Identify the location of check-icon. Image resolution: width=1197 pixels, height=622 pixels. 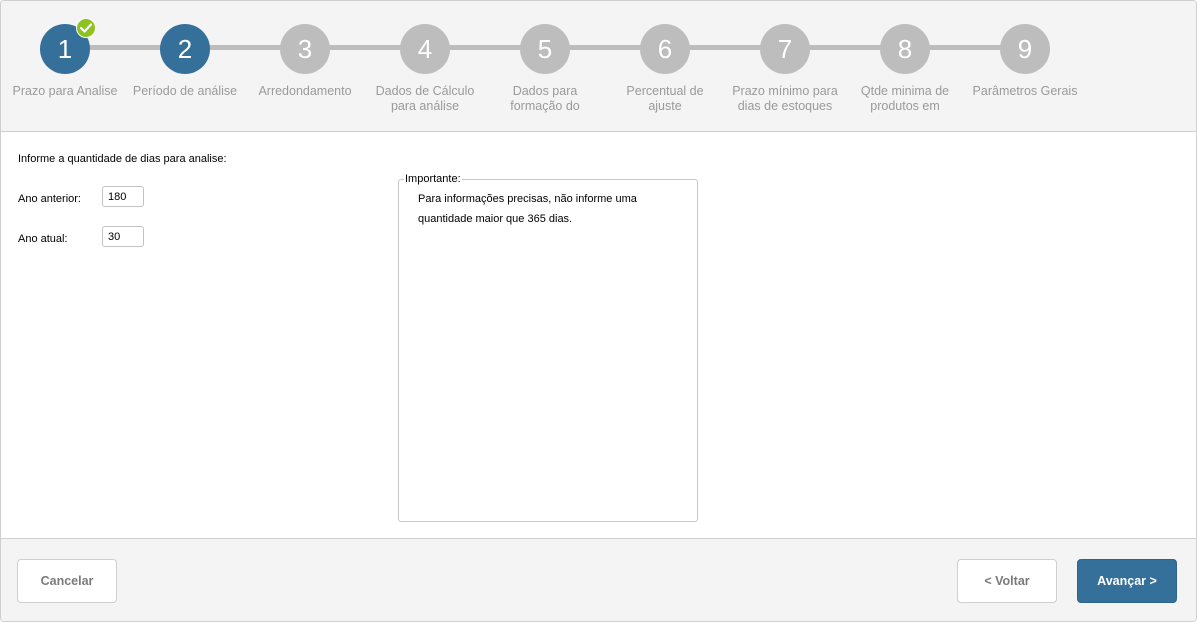
(86, 28).